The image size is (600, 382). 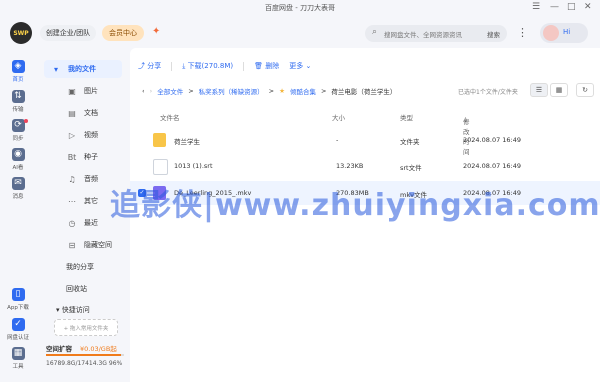 I want to click on storage-usage-amount: 16789.8G/17414.3G, so click(x=76, y=363).